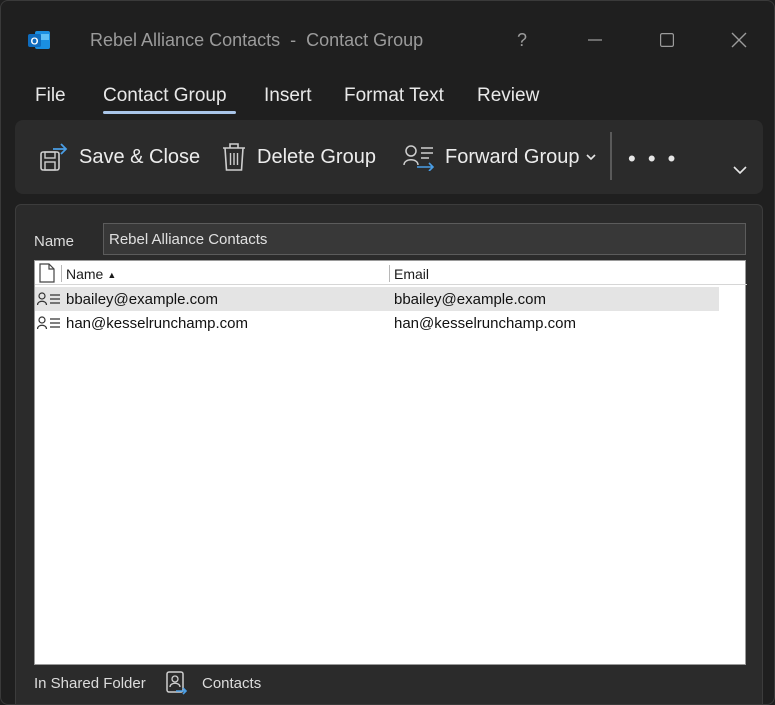 This screenshot has height=705, width=775. Describe the element at coordinates (54, 241) in the screenshot. I see `name-label: Name` at that location.